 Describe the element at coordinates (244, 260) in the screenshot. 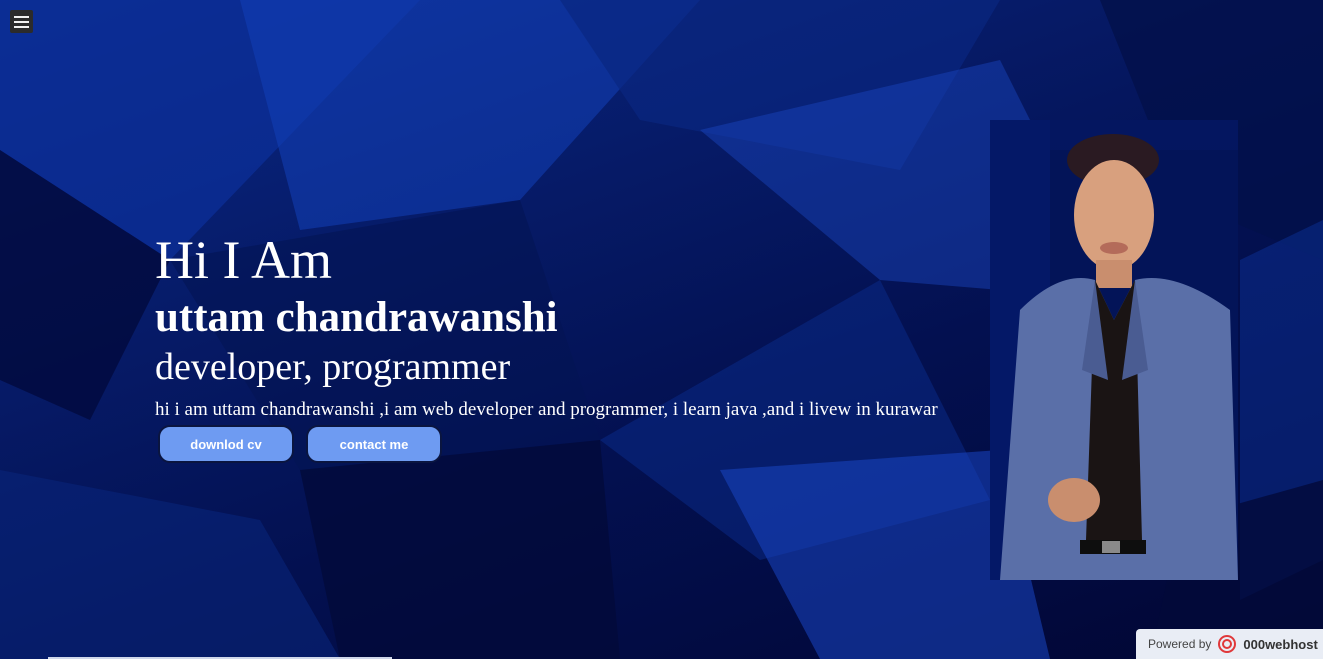

I see `greeting-heading: Hi I Am` at that location.